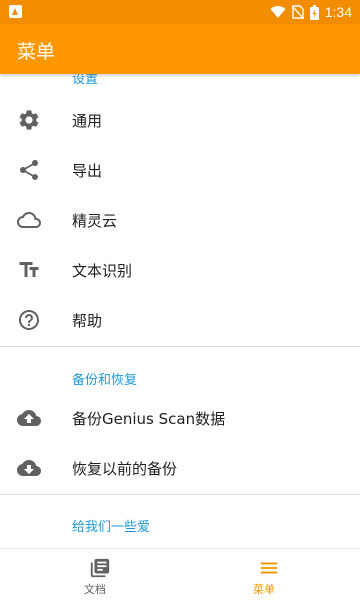 This screenshot has width=360, height=601. Describe the element at coordinates (264, 575) in the screenshot. I see `tab-menu: 菜单` at that location.